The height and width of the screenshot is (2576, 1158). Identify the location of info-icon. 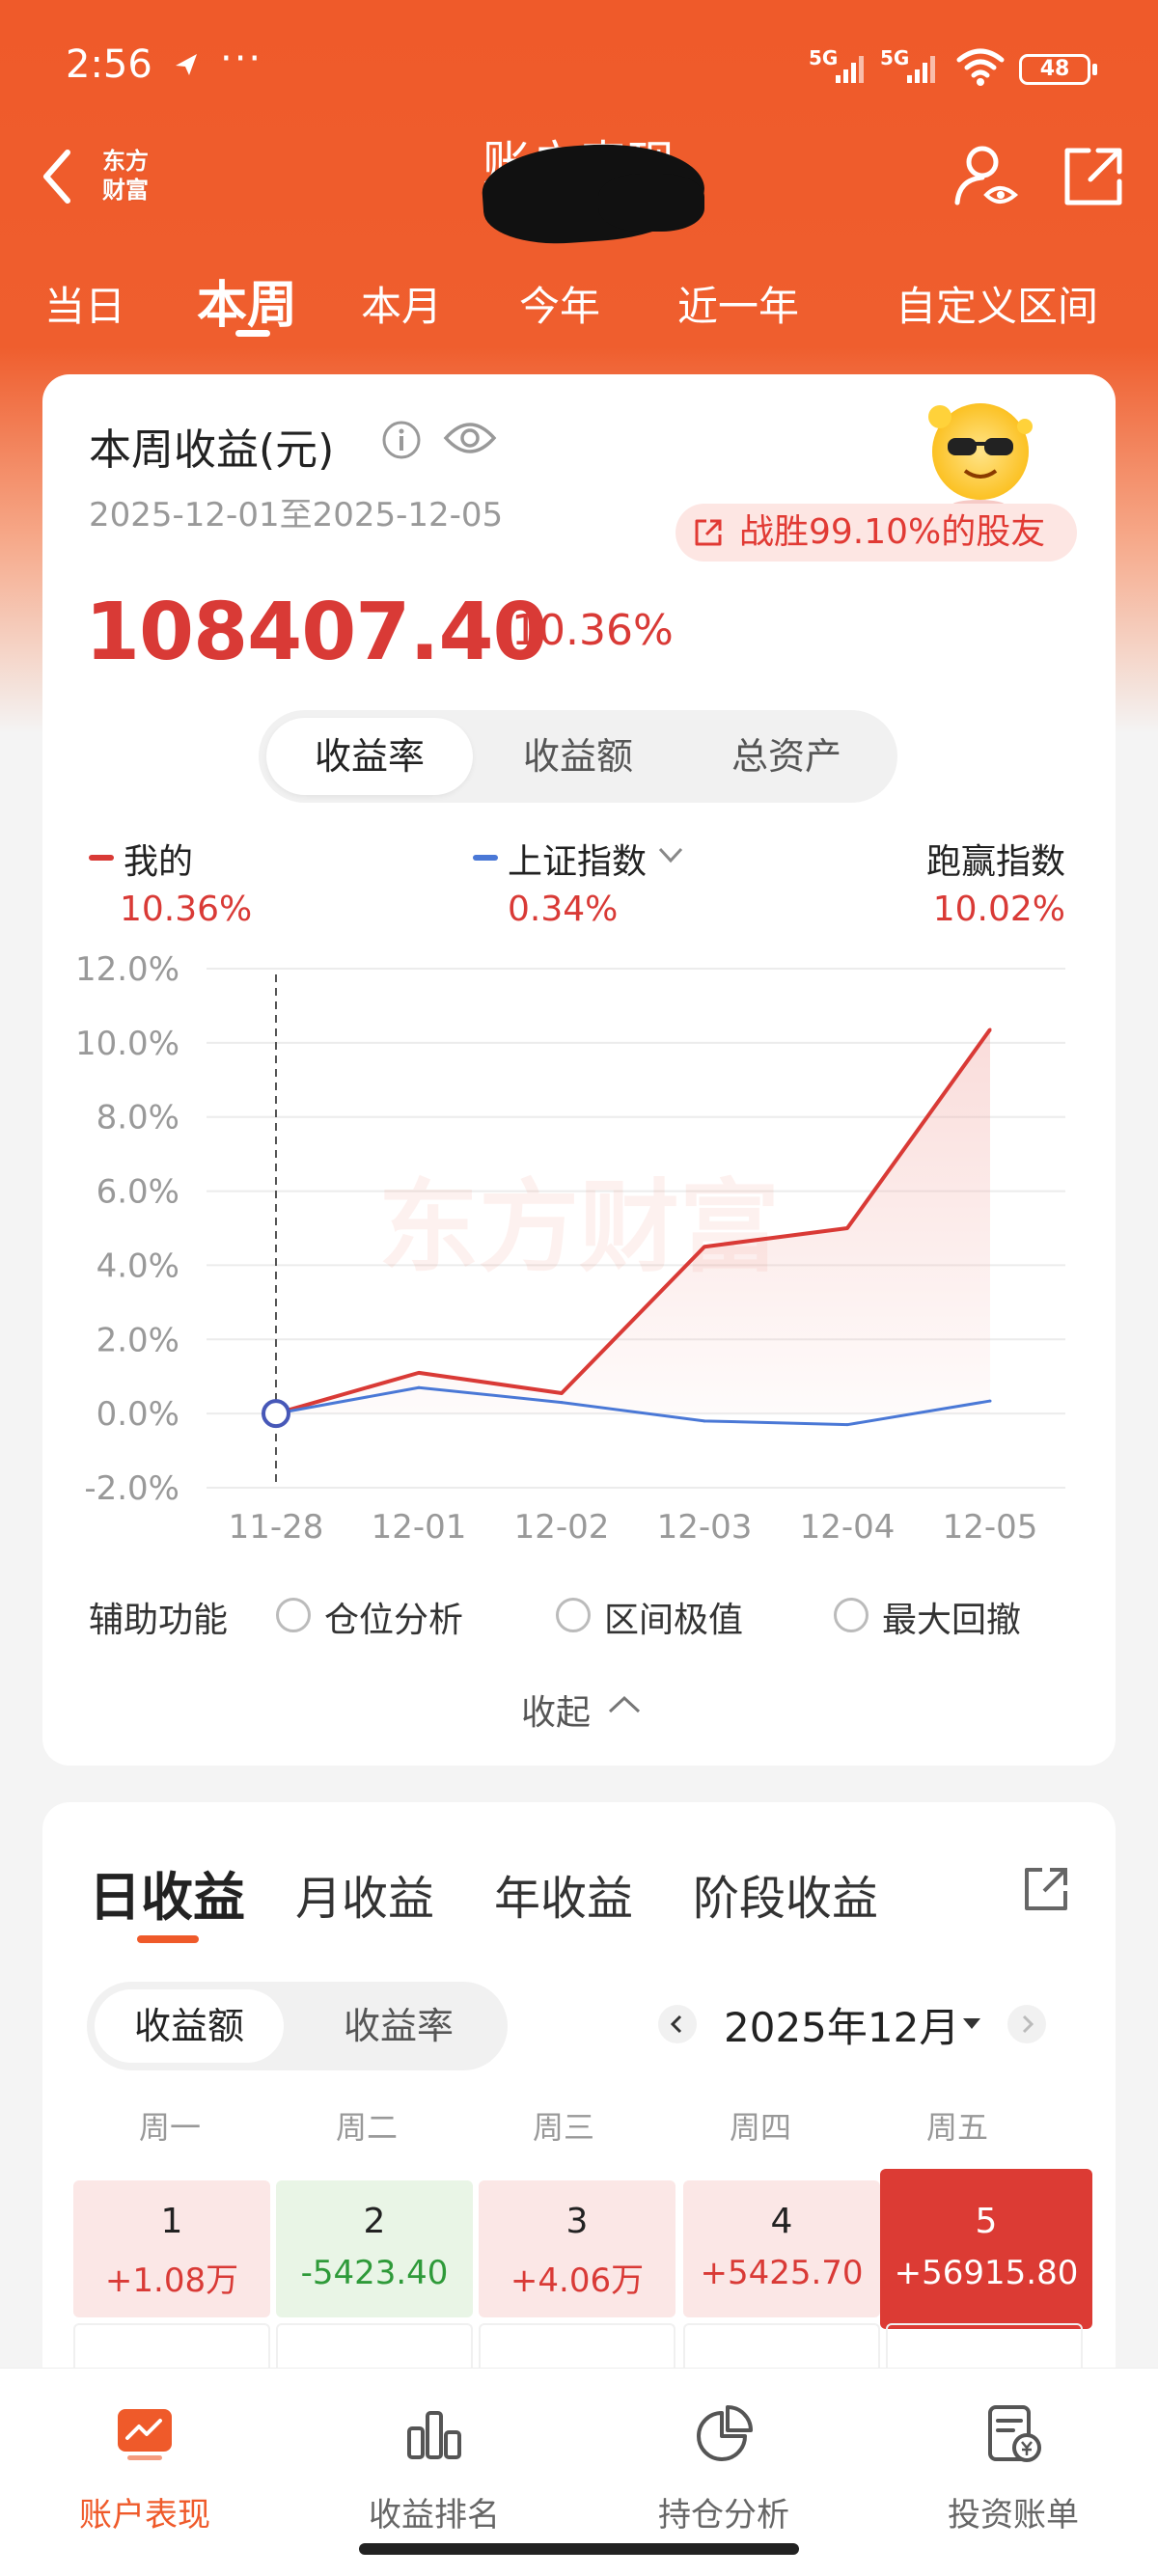
(401, 440).